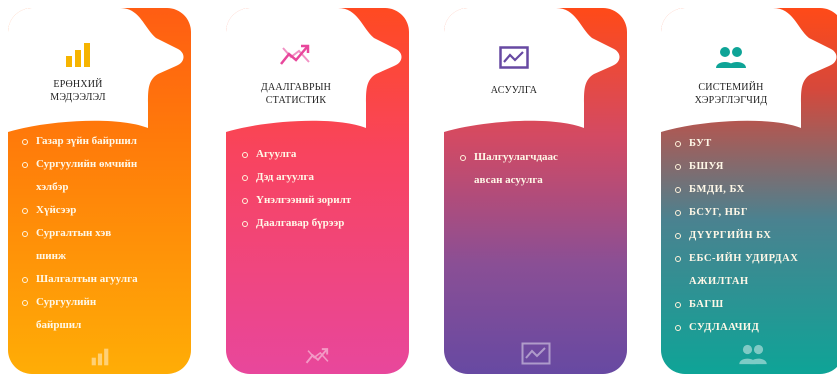  I want to click on list-item: БАГШ, so click(736, 304).